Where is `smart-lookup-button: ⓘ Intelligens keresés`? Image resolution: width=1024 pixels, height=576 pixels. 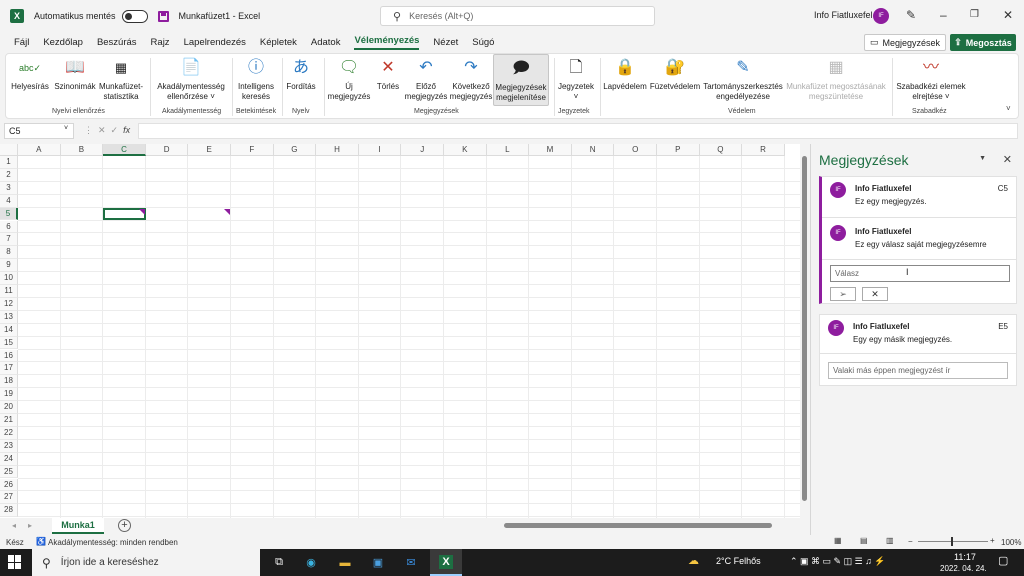 smart-lookup-button: ⓘ Intelligens keresés is located at coordinates (256, 78).